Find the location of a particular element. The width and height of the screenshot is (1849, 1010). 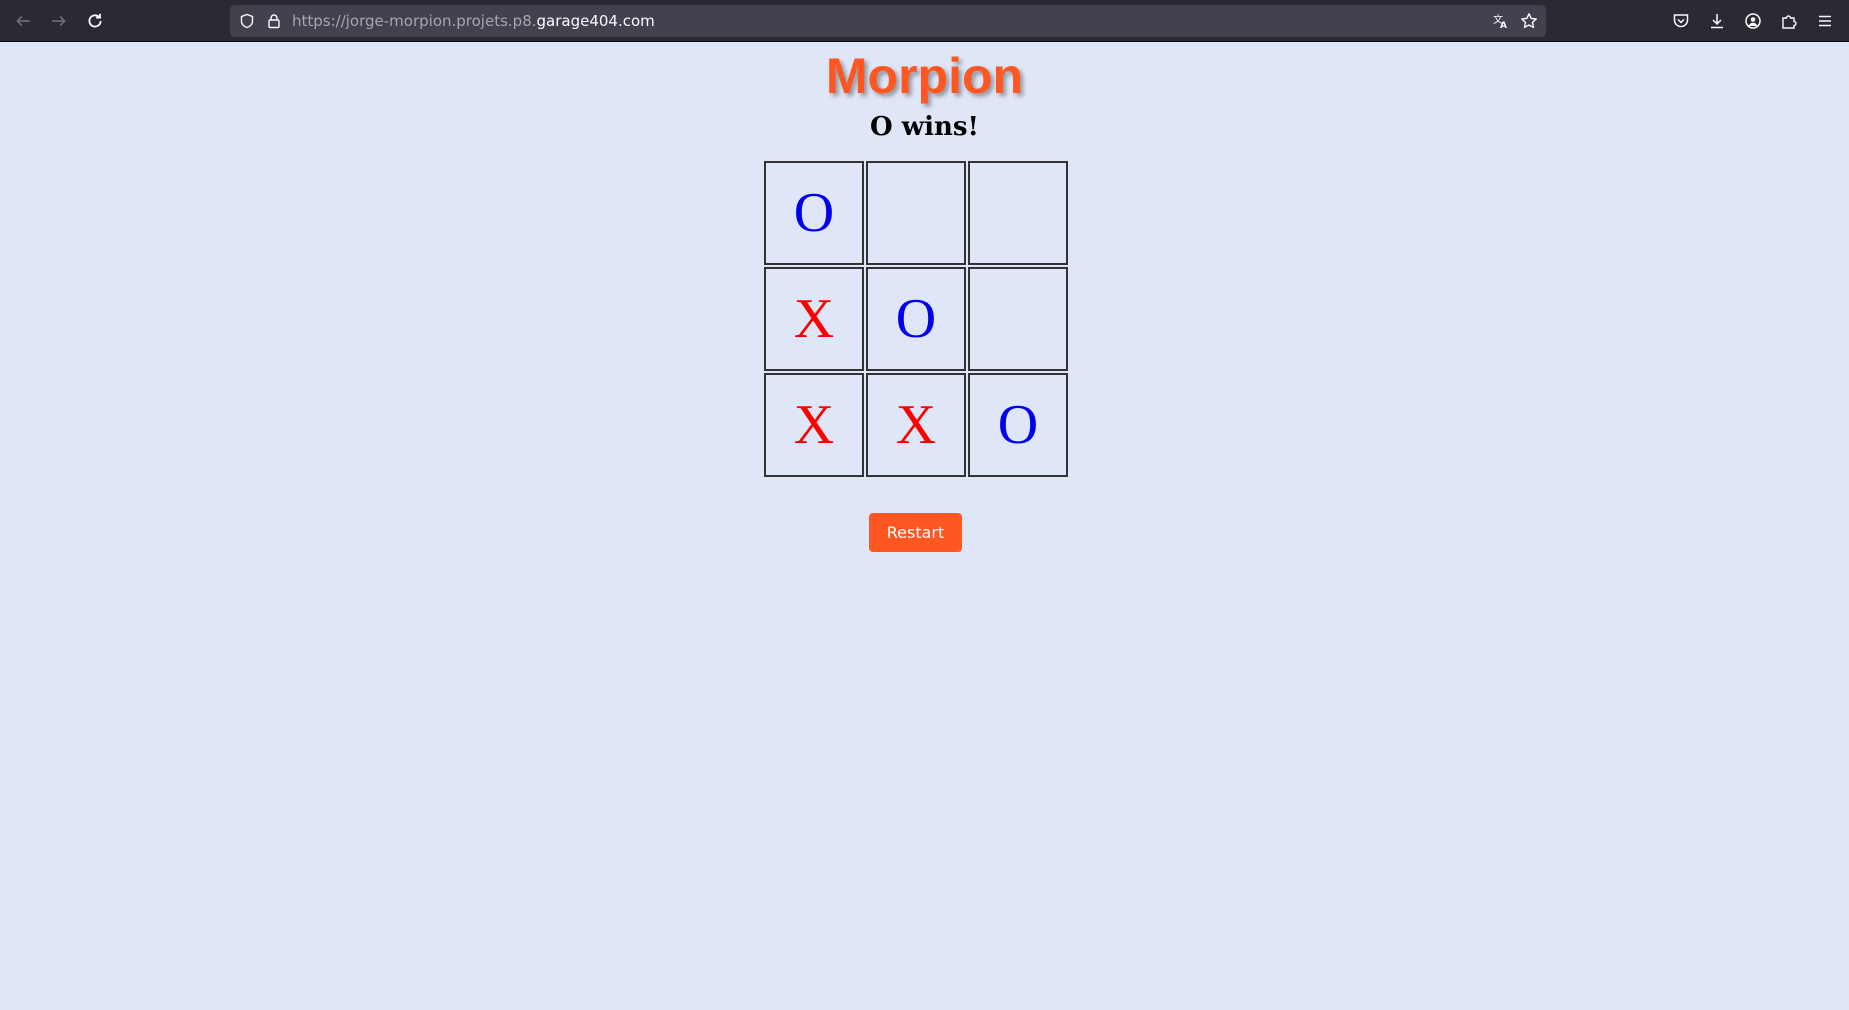

game-board: O X O X X O is located at coordinates (916, 319).